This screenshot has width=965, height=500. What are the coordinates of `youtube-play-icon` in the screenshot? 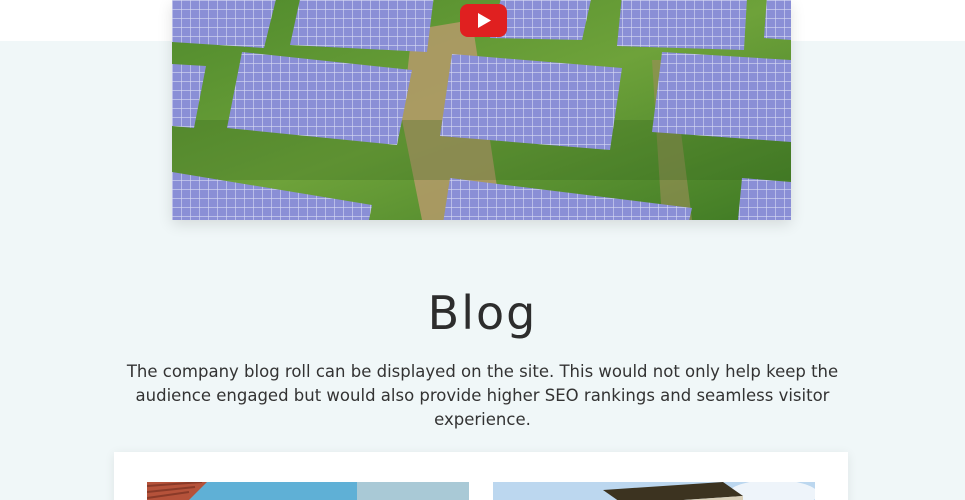 It's located at (483, 20).